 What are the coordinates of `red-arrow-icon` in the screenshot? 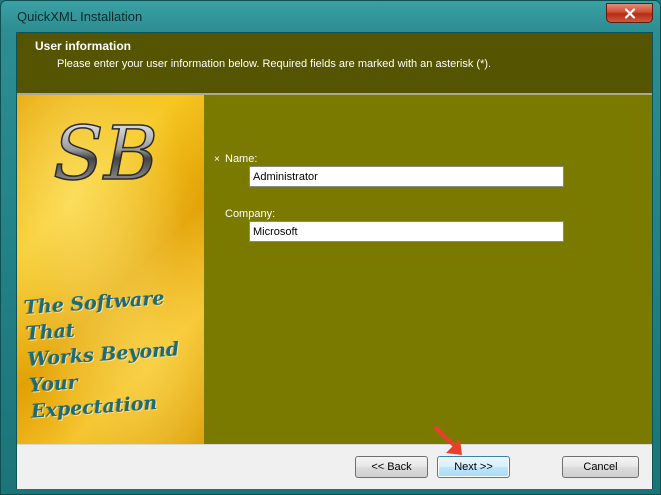 It's located at (448, 440).